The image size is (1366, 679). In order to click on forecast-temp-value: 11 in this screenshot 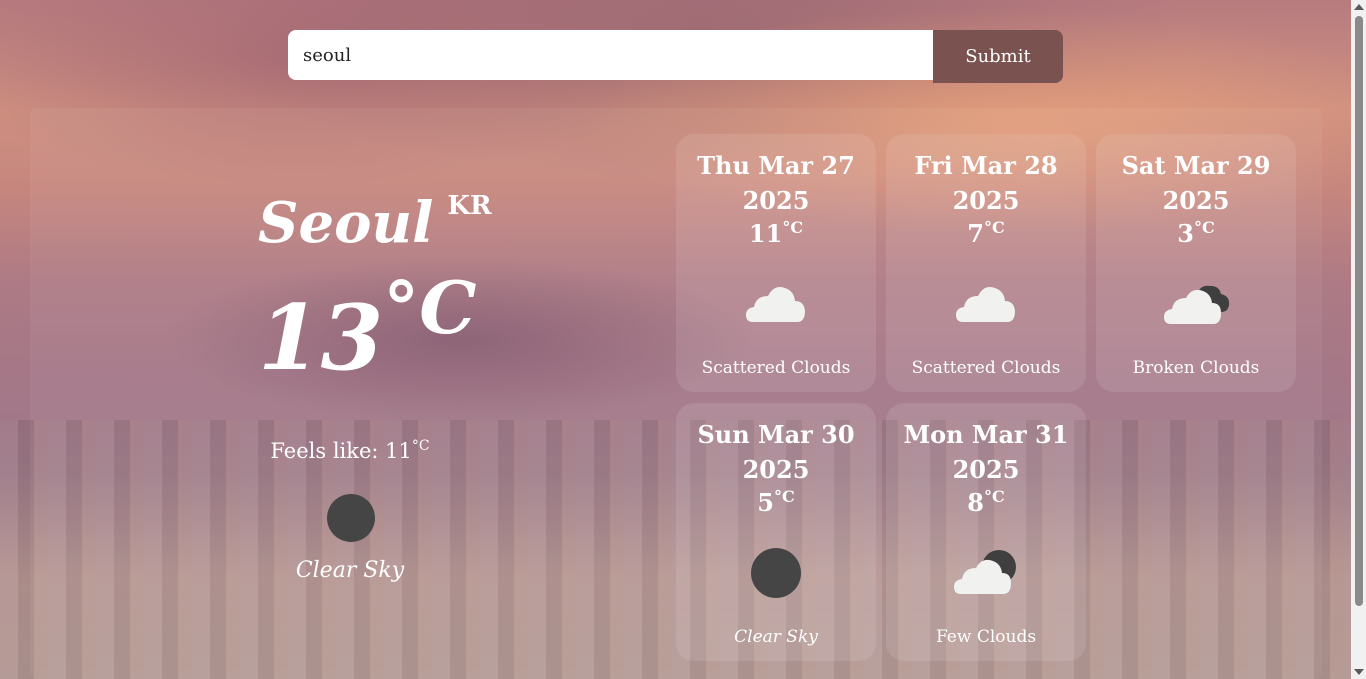, I will do `click(765, 233)`.